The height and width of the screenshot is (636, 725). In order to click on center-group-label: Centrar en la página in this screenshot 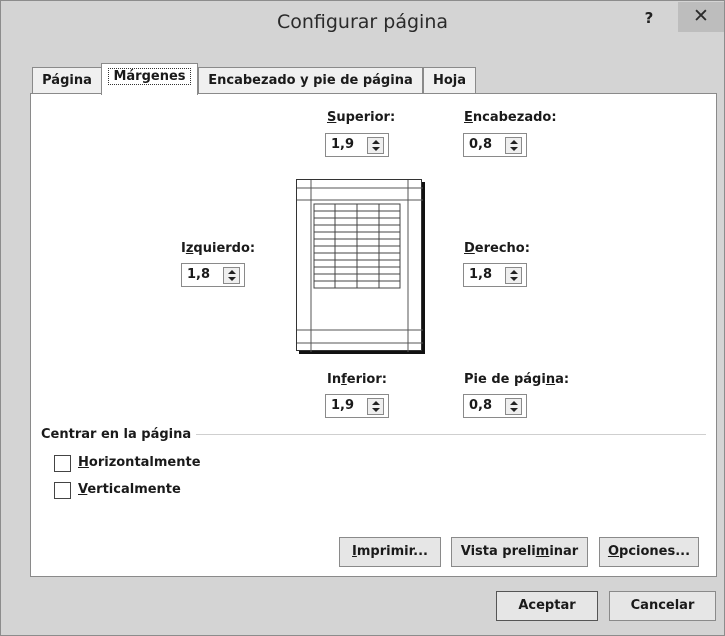, I will do `click(116, 434)`.